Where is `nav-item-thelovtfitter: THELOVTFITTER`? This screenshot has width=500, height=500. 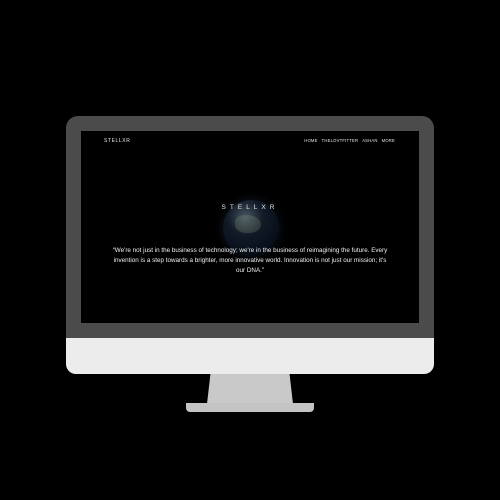
nav-item-thelovtfitter: THELOVTFITTER is located at coordinates (340, 140).